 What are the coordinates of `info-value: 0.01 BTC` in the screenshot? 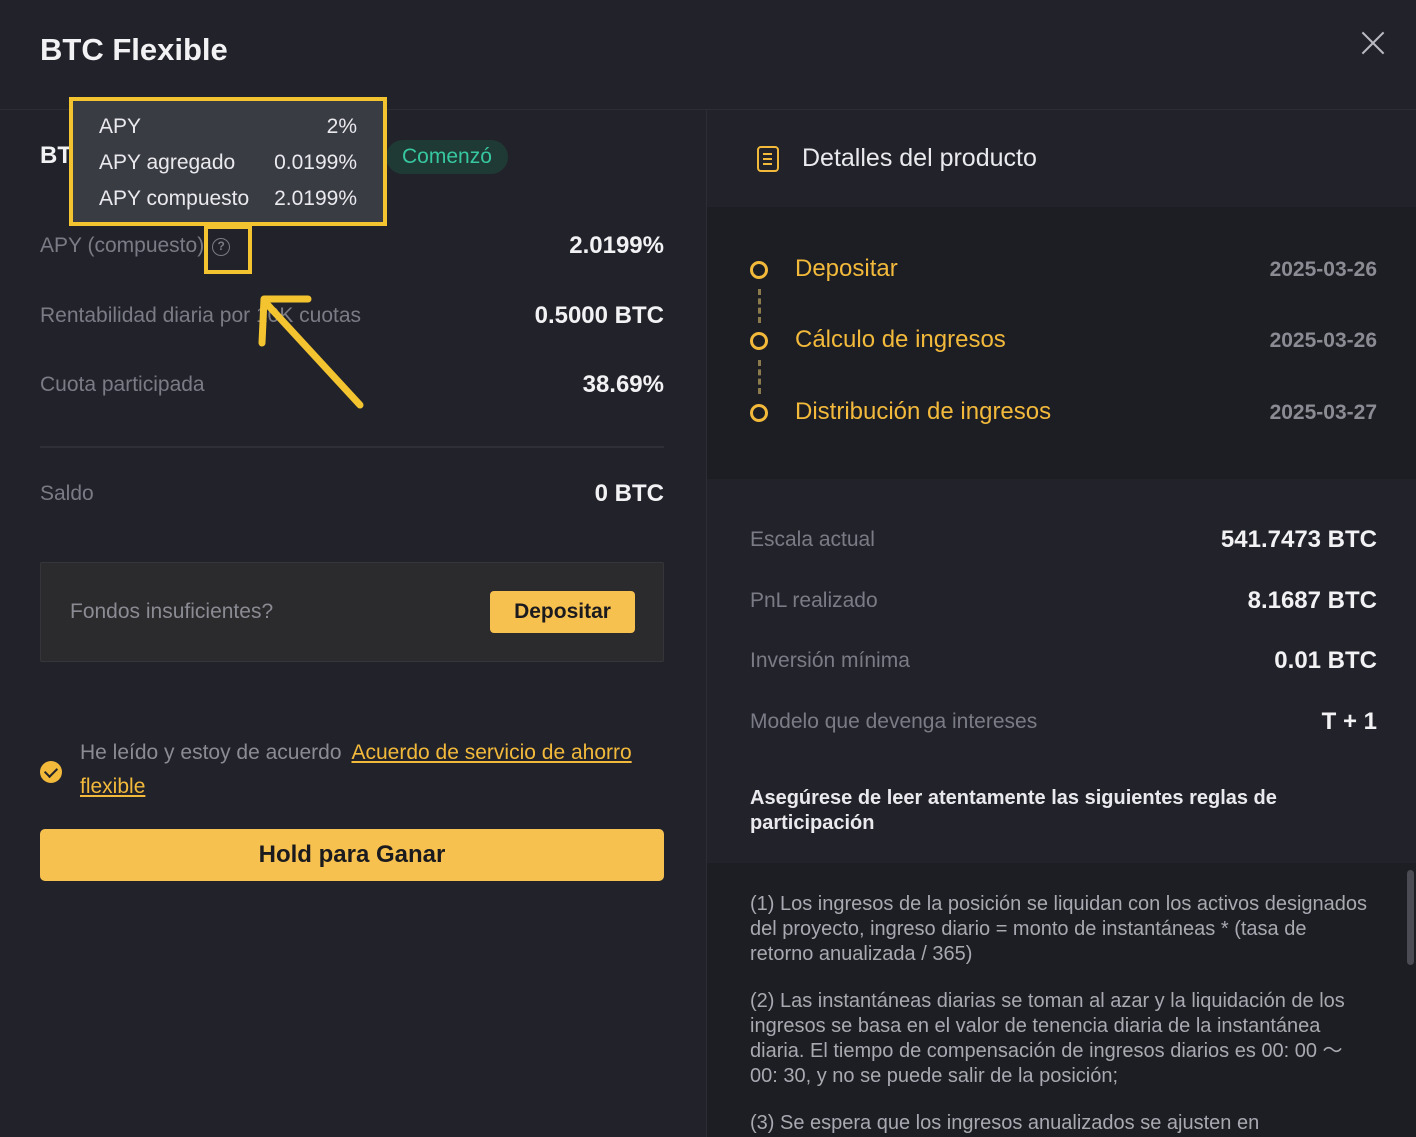 It's located at (1325, 660).